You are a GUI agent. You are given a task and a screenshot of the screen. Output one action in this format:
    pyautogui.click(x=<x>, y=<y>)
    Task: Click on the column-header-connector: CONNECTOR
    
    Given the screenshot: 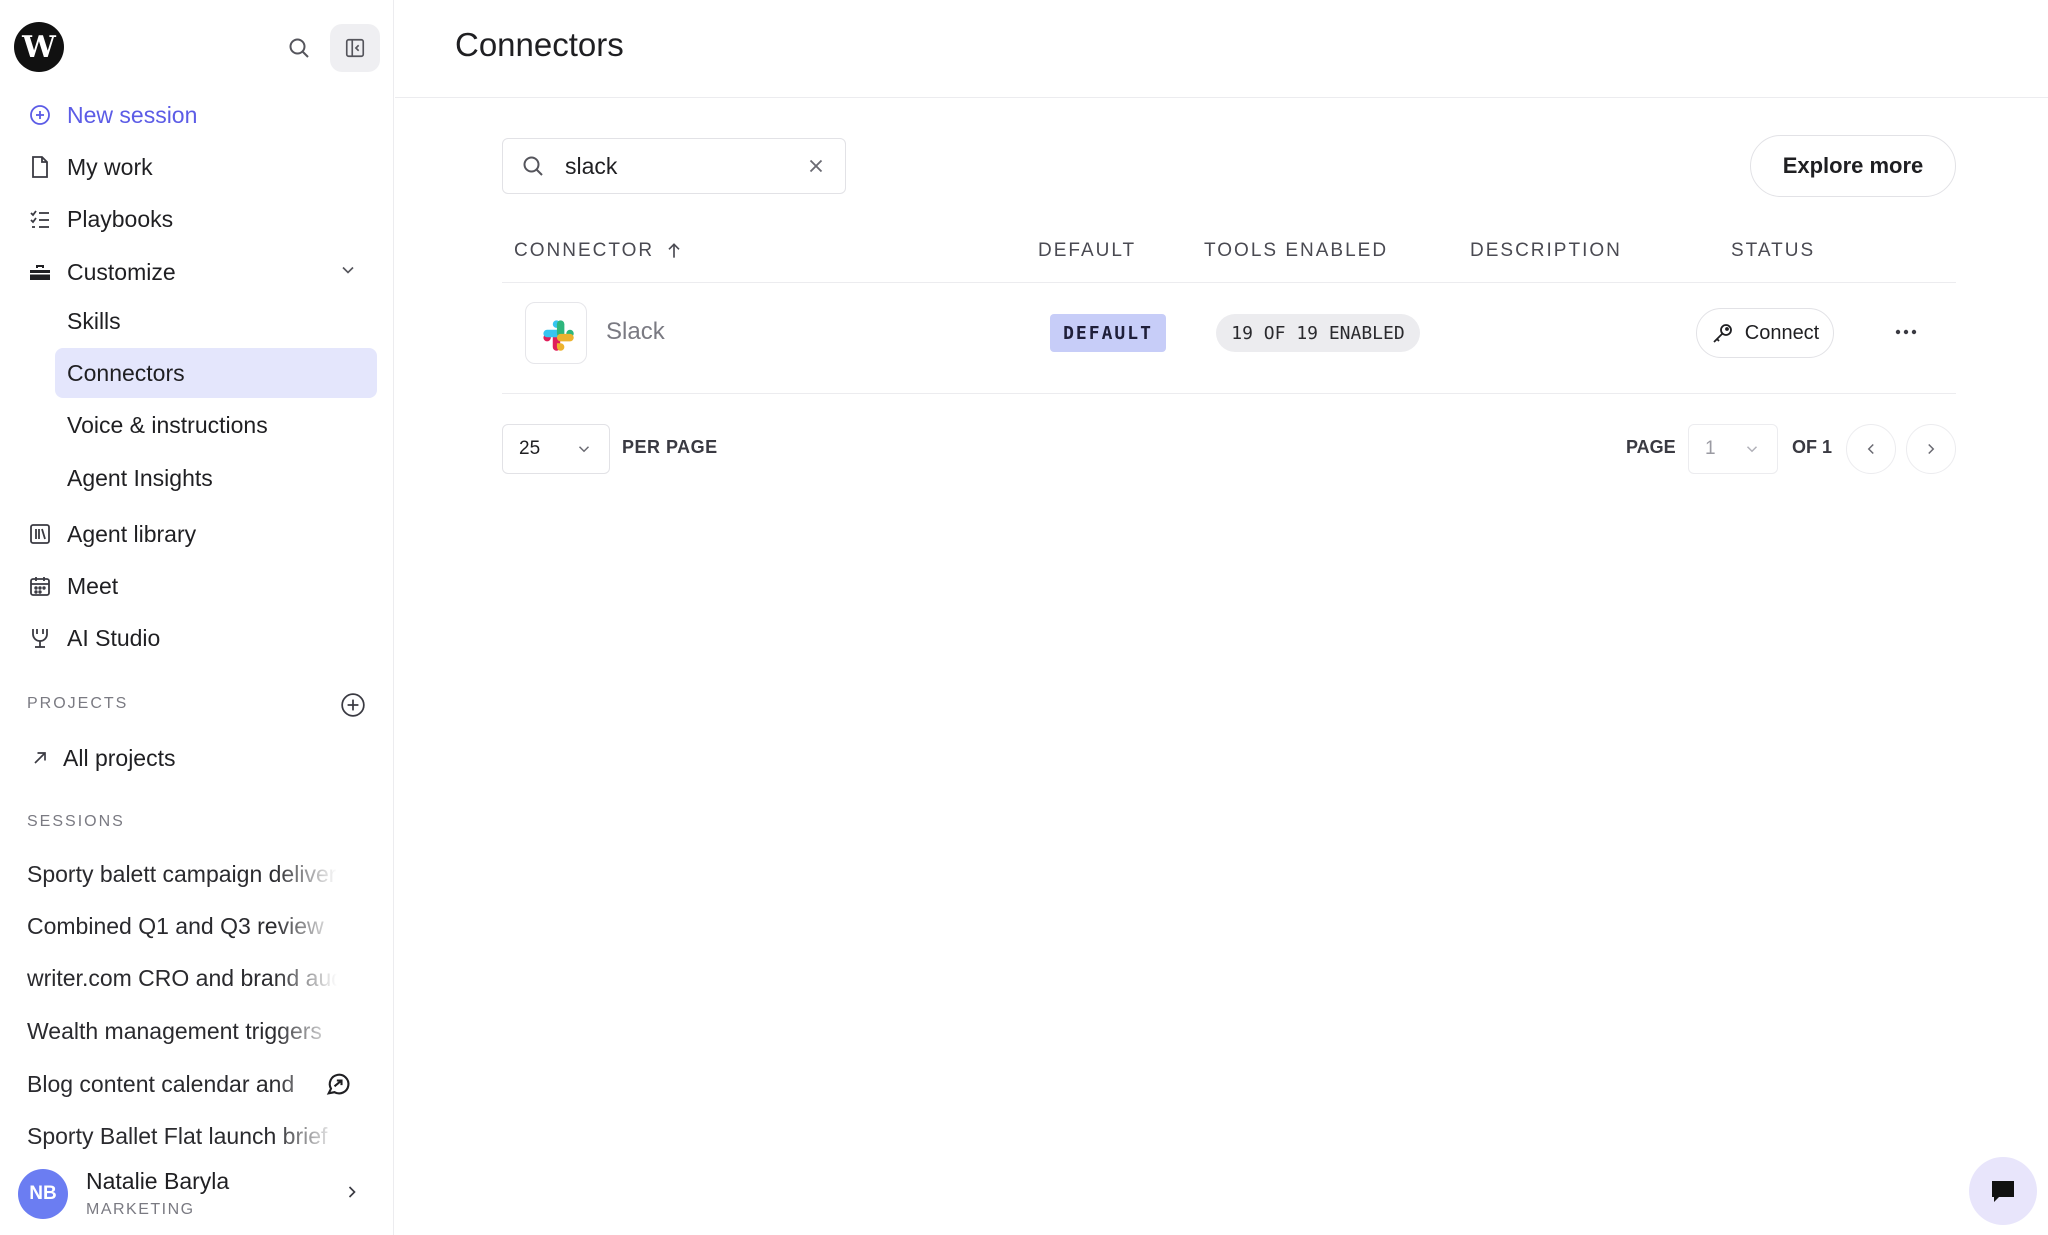 What is the action you would take?
    pyautogui.click(x=599, y=251)
    